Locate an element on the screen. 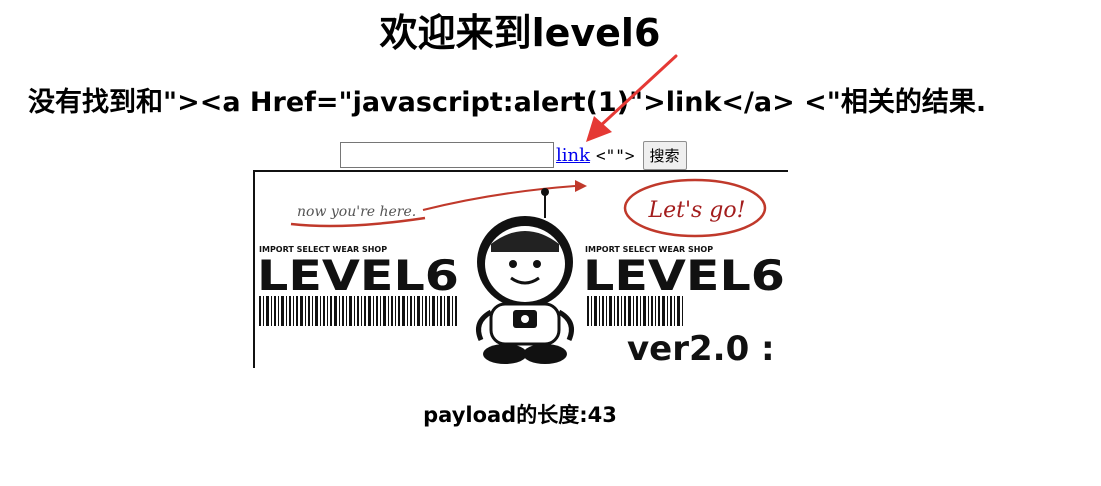 The width and height of the screenshot is (1101, 486). barcode-right is located at coordinates (635, 311).